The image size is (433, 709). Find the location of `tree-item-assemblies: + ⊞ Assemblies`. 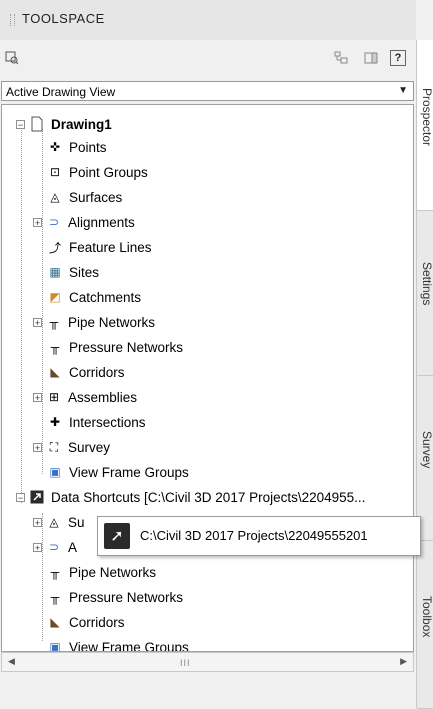

tree-item-assemblies: + ⊞ Assemblies is located at coordinates (85, 397).